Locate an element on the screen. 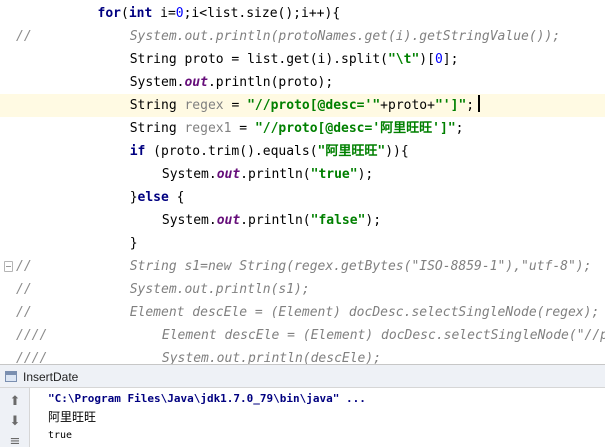 The height and width of the screenshot is (447, 605). code-text: String regex1 = "//proto[@desc='阿里旺旺']"; is located at coordinates (297, 128).